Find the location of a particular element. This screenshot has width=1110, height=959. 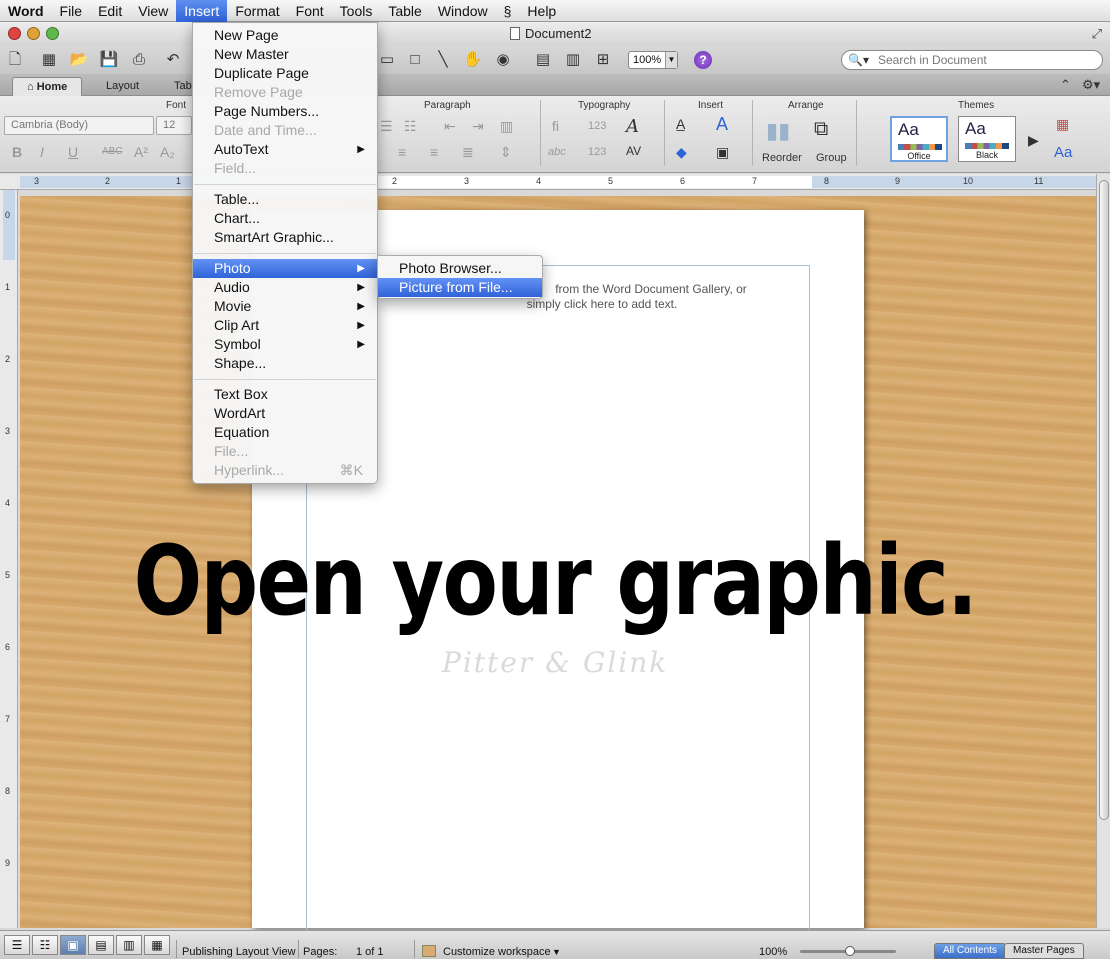

decrease-indent-icon: ⇤ is located at coordinates (450, 126).